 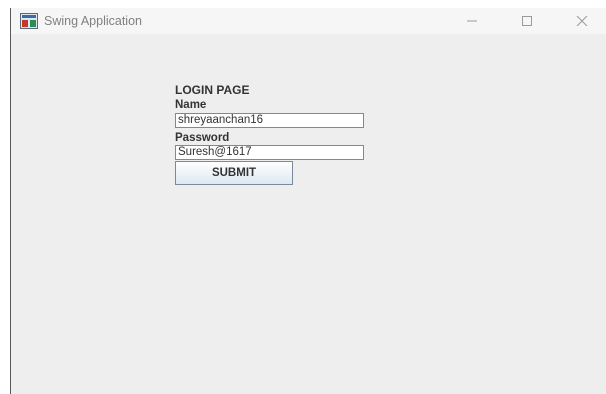 What do you see at coordinates (93, 21) in the screenshot?
I see `window-title: Swing Application` at bounding box center [93, 21].